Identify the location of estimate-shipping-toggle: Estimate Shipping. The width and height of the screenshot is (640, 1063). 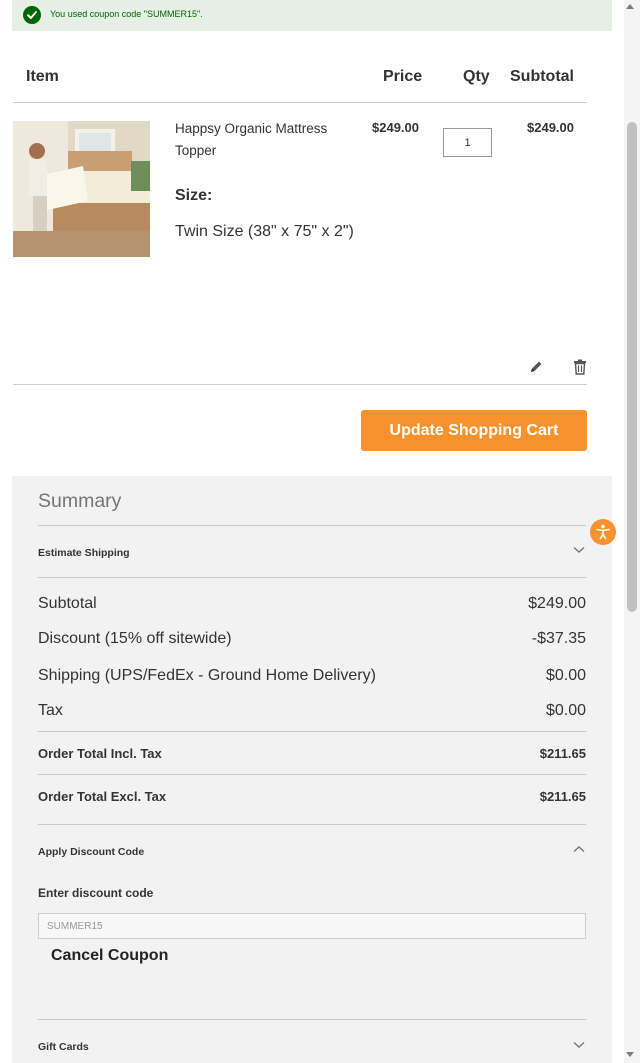
(84, 553).